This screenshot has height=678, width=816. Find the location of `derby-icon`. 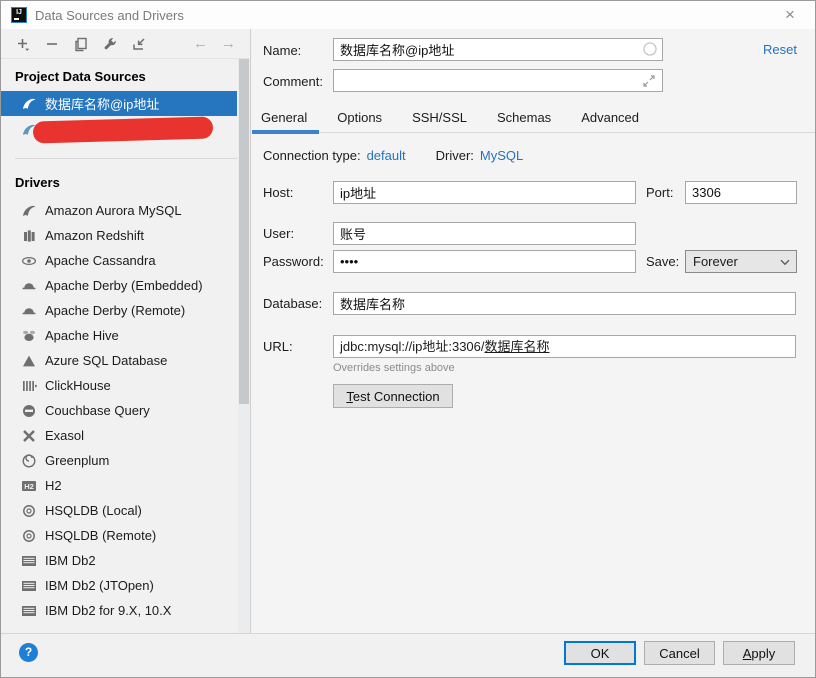

derby-icon is located at coordinates (29, 311).